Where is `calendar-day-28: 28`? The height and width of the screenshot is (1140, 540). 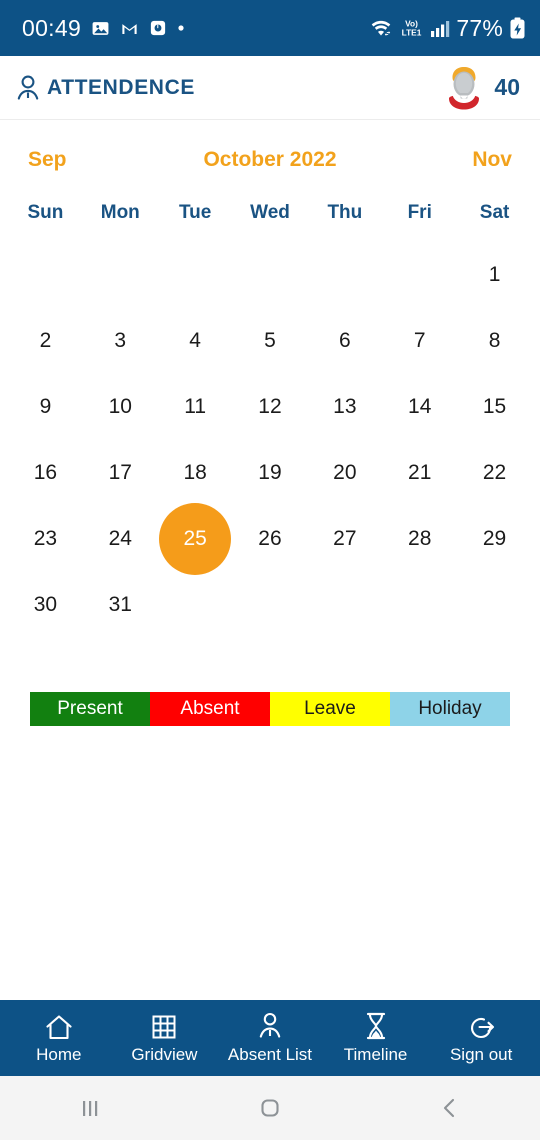 calendar-day-28: 28 is located at coordinates (420, 539).